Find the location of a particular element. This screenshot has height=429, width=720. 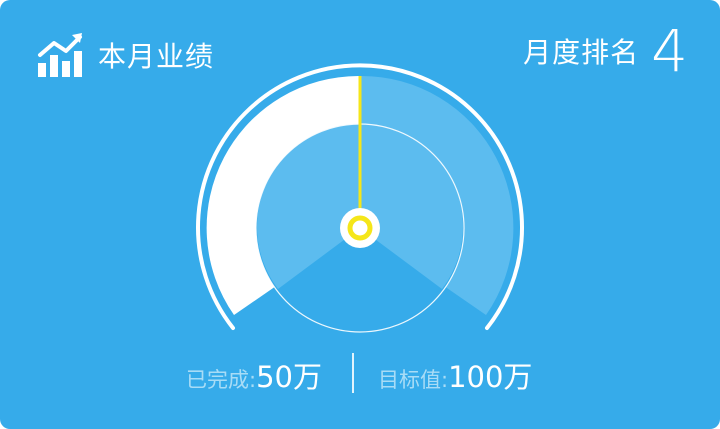

target-stat: 目标值: 100万 is located at coordinates (455, 375).